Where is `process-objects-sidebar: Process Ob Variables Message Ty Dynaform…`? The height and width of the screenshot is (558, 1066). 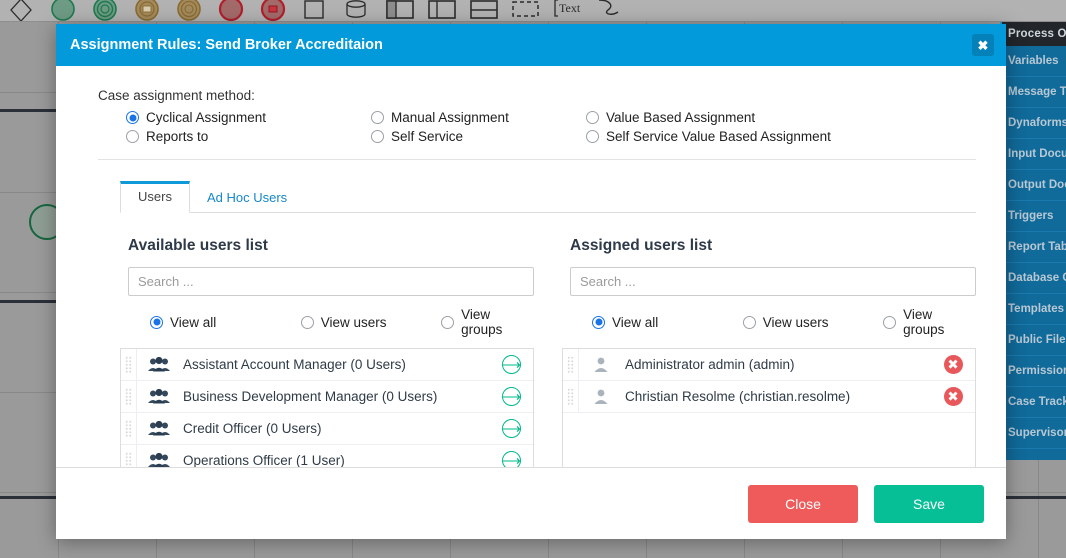 process-objects-sidebar: Process Ob Variables Message Ty Dynaform… is located at coordinates (1033, 241).